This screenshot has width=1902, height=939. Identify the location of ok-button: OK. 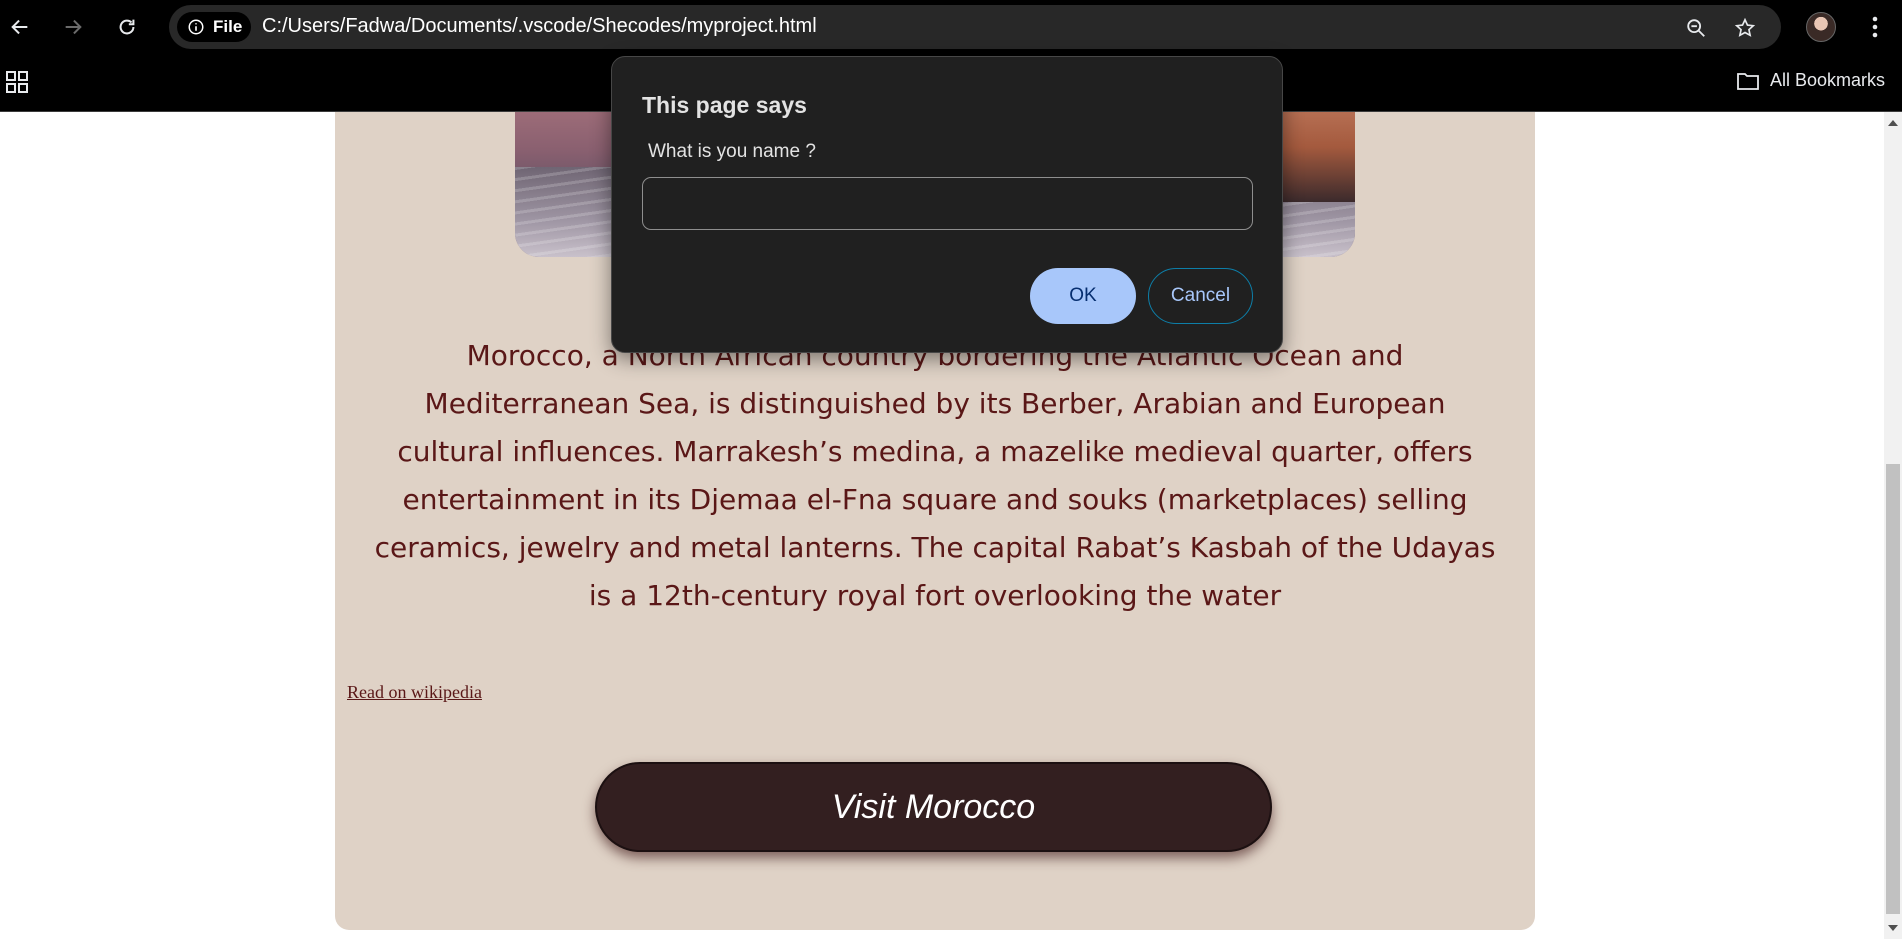
(1083, 296).